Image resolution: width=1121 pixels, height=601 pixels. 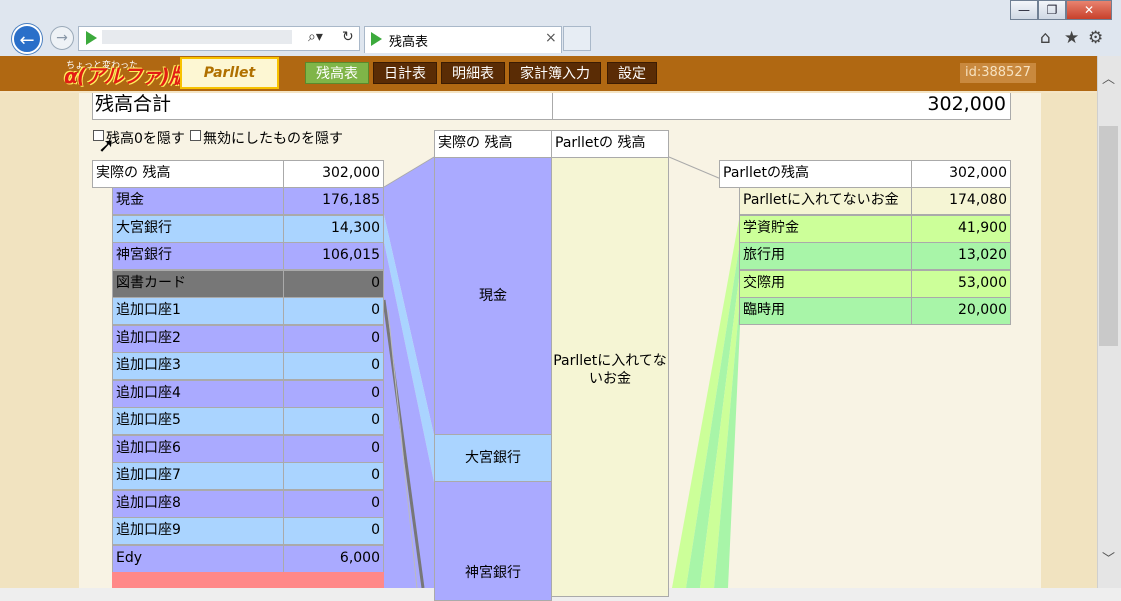 What do you see at coordinates (198, 283) in the screenshot?
I see `actual-row-name: 図書カード` at bounding box center [198, 283].